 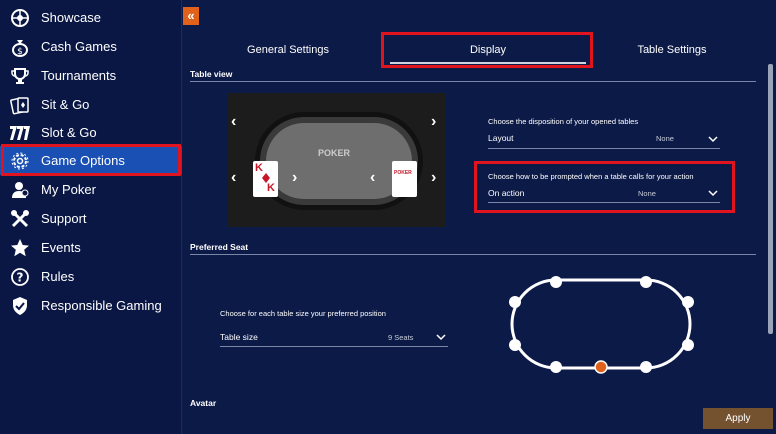 What do you see at coordinates (64, 218) in the screenshot?
I see `sidebar-item-label: Support` at bounding box center [64, 218].